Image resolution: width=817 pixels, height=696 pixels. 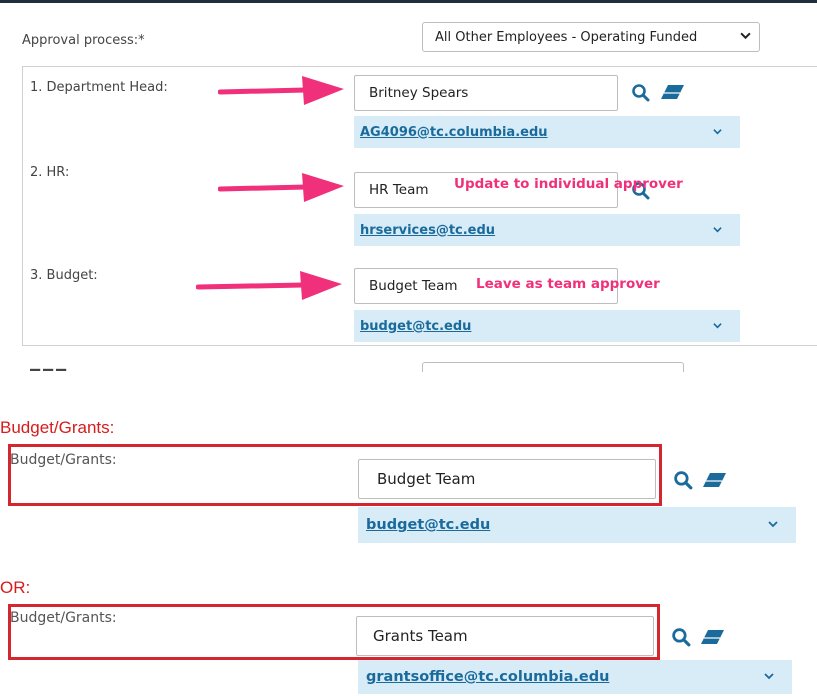 I want to click on approval-process-value: All Other Employees - Operating Funded, so click(x=566, y=37).